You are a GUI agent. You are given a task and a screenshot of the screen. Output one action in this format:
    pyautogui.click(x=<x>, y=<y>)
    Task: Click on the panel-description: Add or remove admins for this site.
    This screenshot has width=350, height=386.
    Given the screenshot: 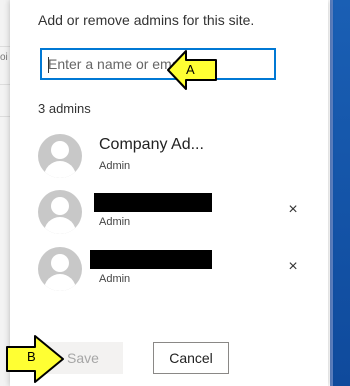 What is the action you would take?
    pyautogui.click(x=146, y=20)
    